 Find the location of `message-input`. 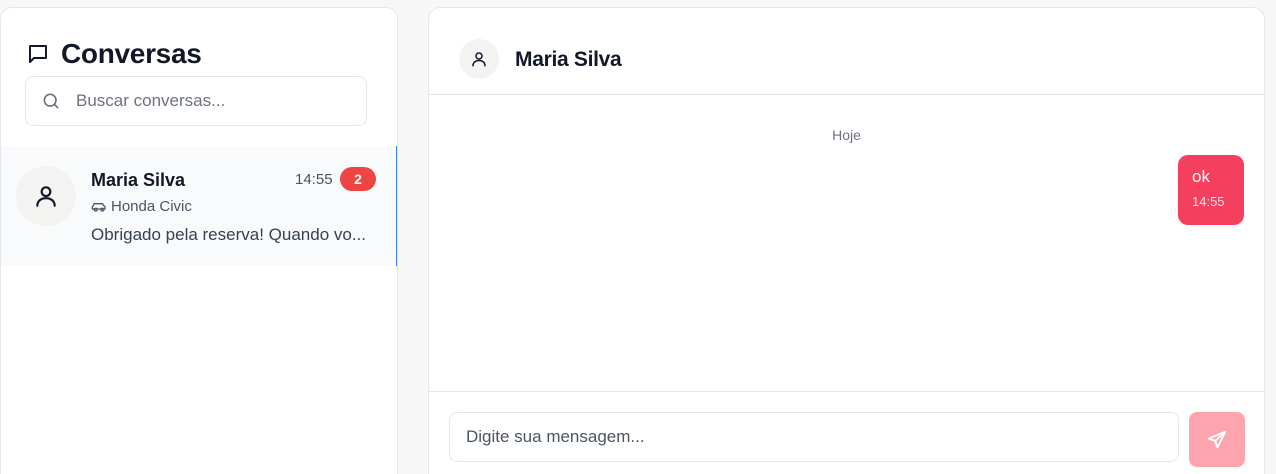

message-input is located at coordinates (814, 437).